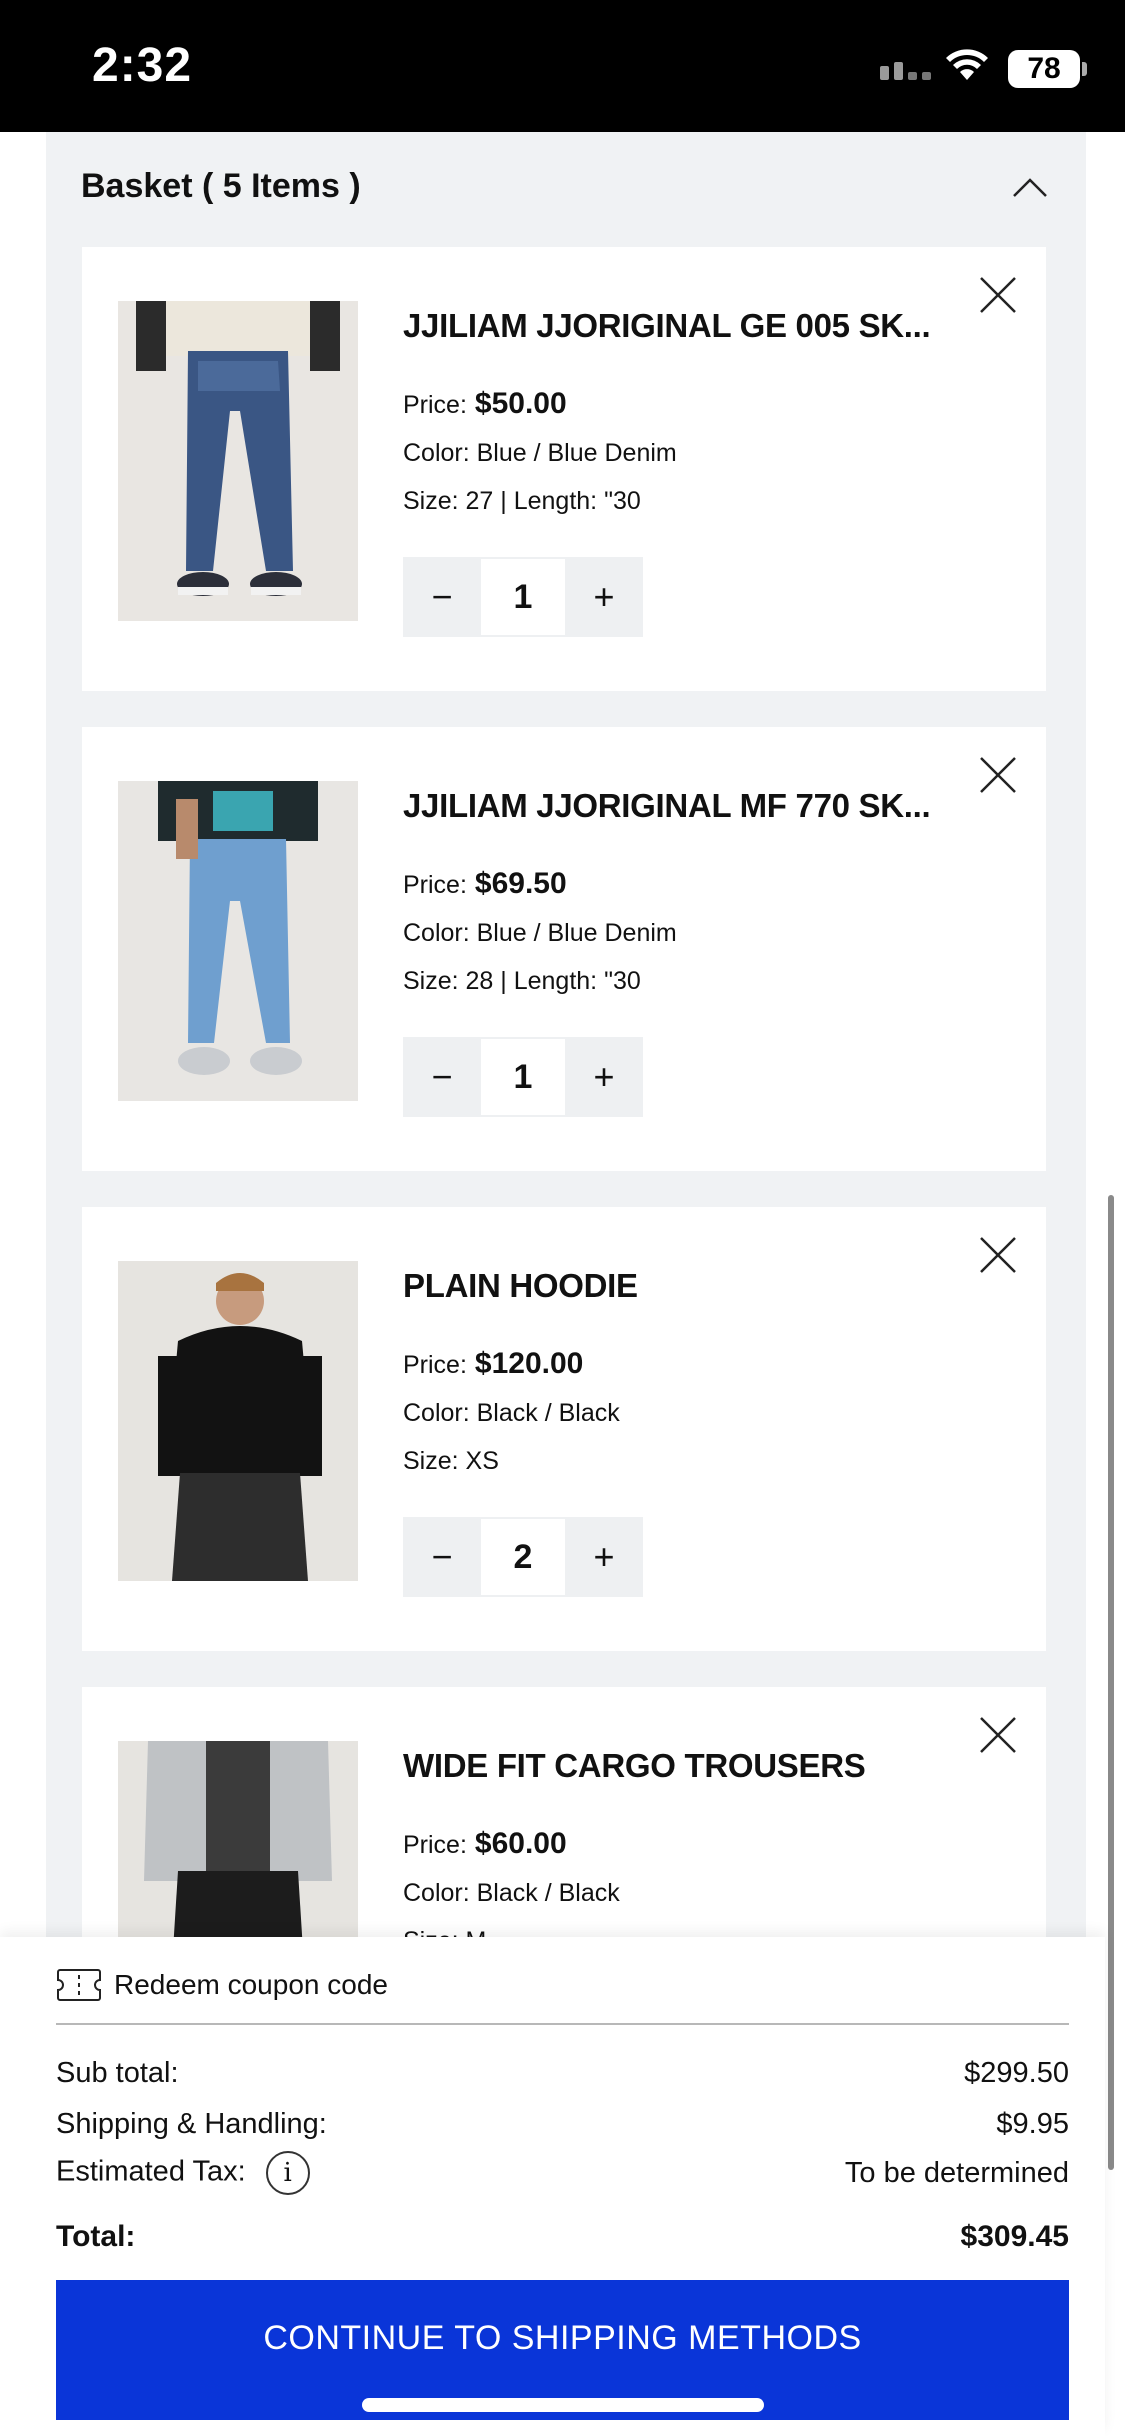 The image size is (1125, 2436). What do you see at coordinates (221, 186) in the screenshot?
I see `basket-title: Basket ( 5 Items )` at bounding box center [221, 186].